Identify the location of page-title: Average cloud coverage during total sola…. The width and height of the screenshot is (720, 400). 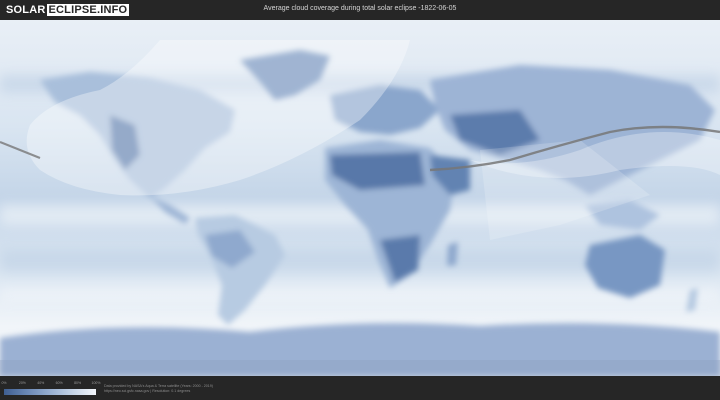
(360, 8).